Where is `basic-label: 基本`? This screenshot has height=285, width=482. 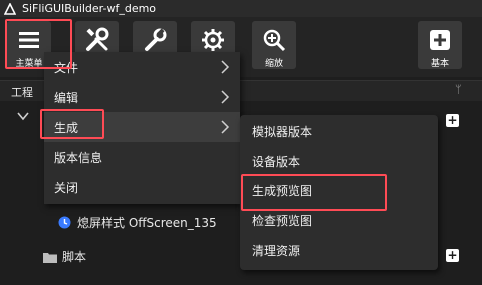
basic-label: 基本 is located at coordinates (439, 64).